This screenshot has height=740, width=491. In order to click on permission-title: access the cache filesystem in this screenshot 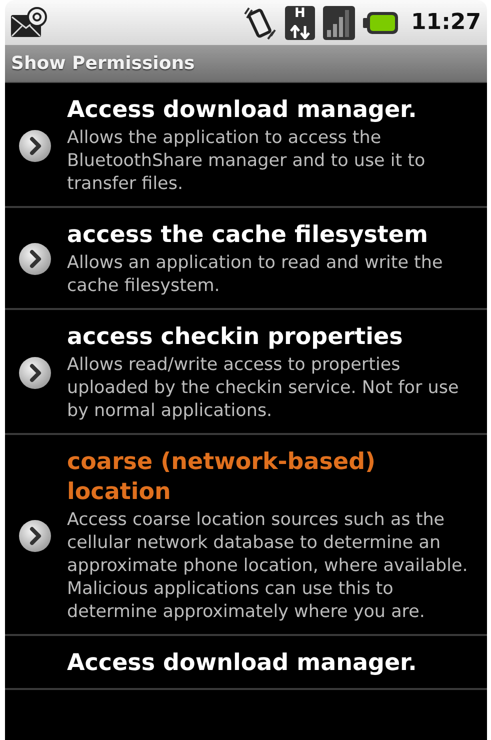, I will do `click(273, 235)`.